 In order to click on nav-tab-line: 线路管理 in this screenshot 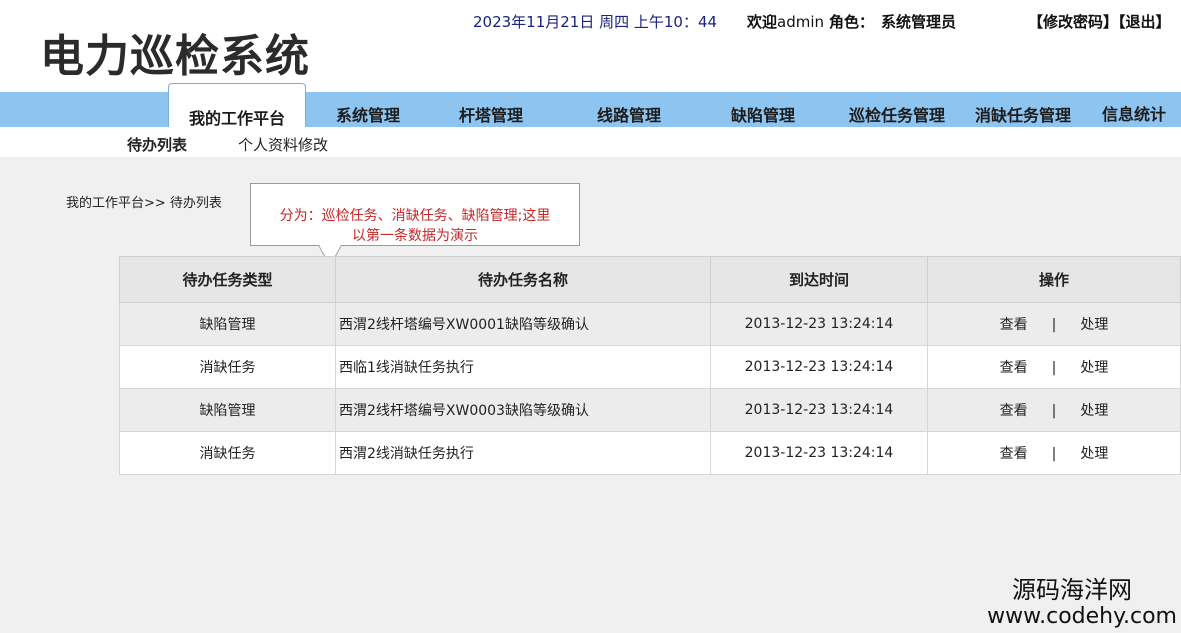, I will do `click(629, 114)`.